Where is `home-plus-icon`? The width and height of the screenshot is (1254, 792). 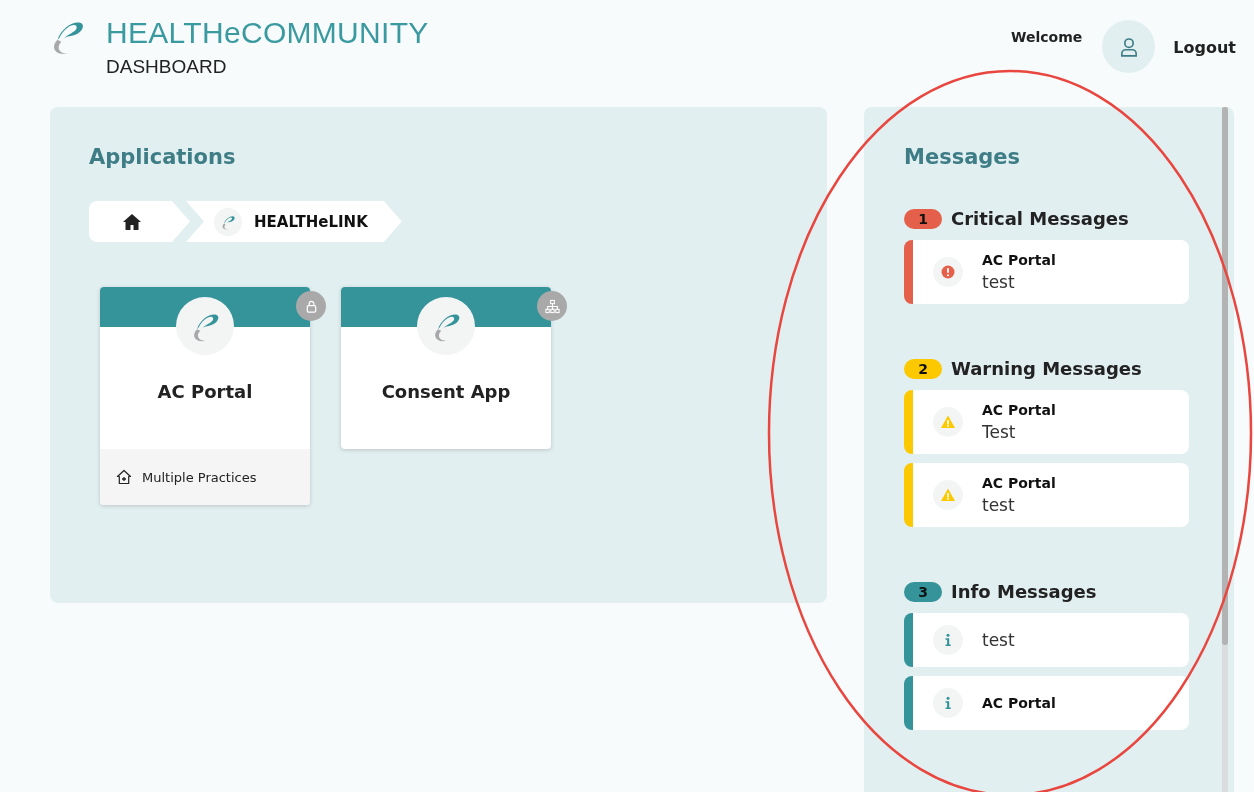 home-plus-icon is located at coordinates (124, 477).